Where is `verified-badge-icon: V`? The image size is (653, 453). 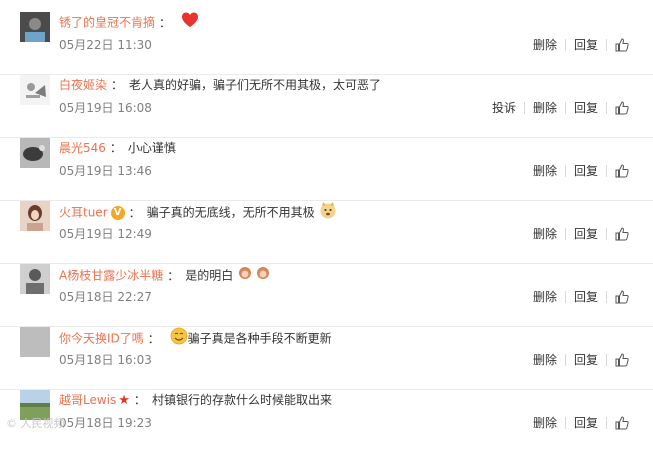 verified-badge-icon: V is located at coordinates (117, 213).